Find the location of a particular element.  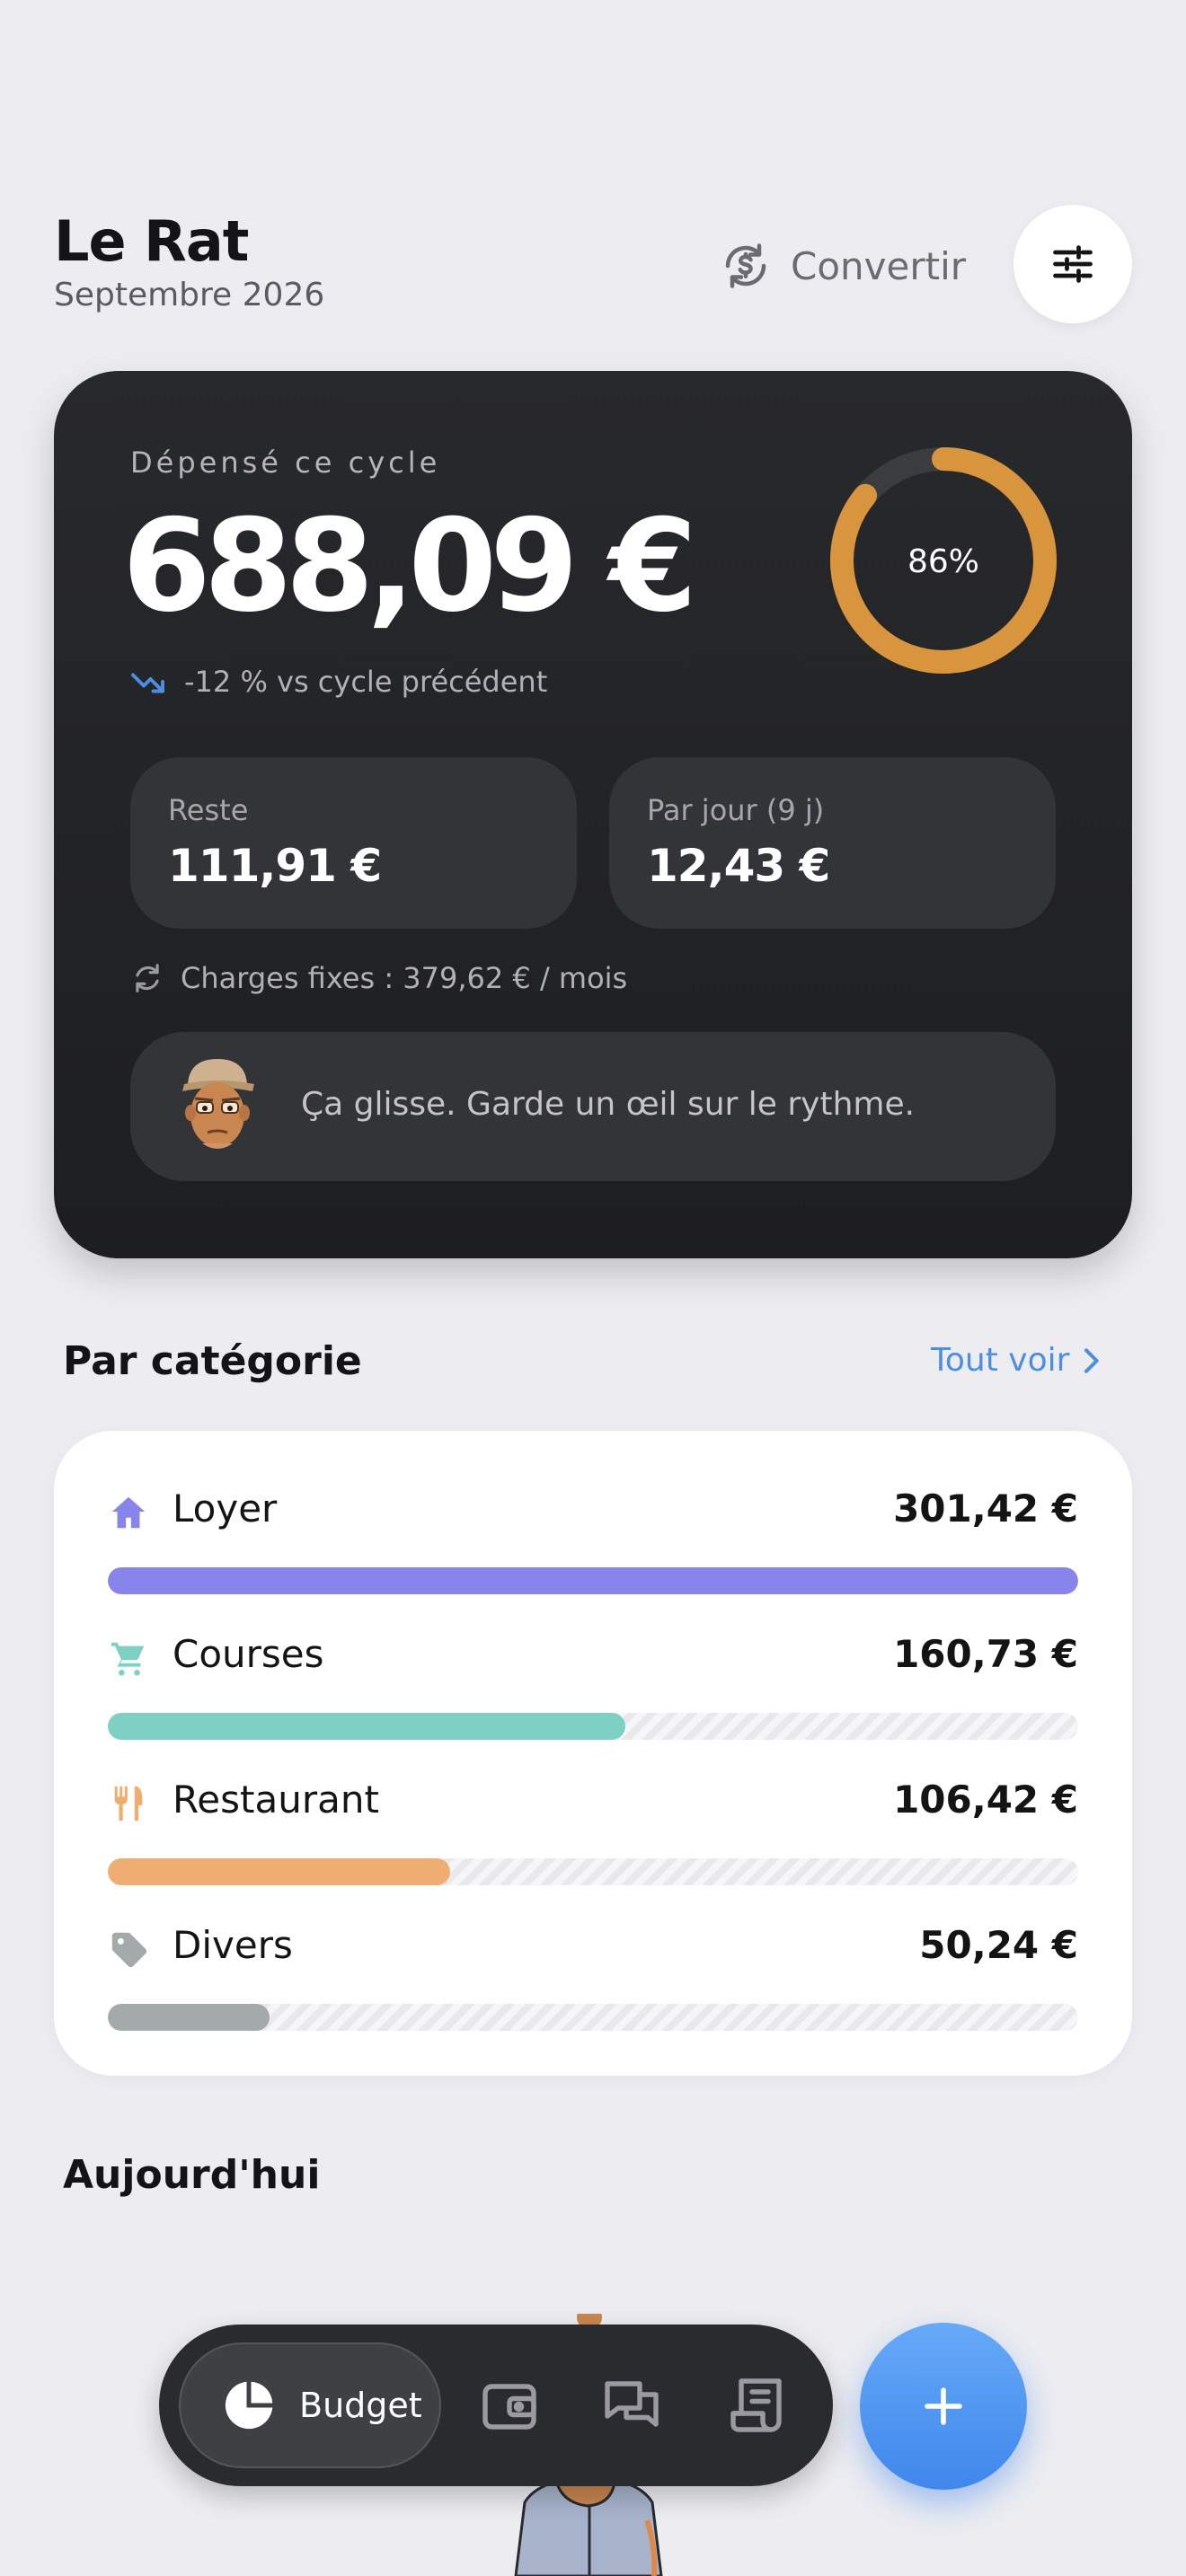

receipt-icon is located at coordinates (757, 2405).